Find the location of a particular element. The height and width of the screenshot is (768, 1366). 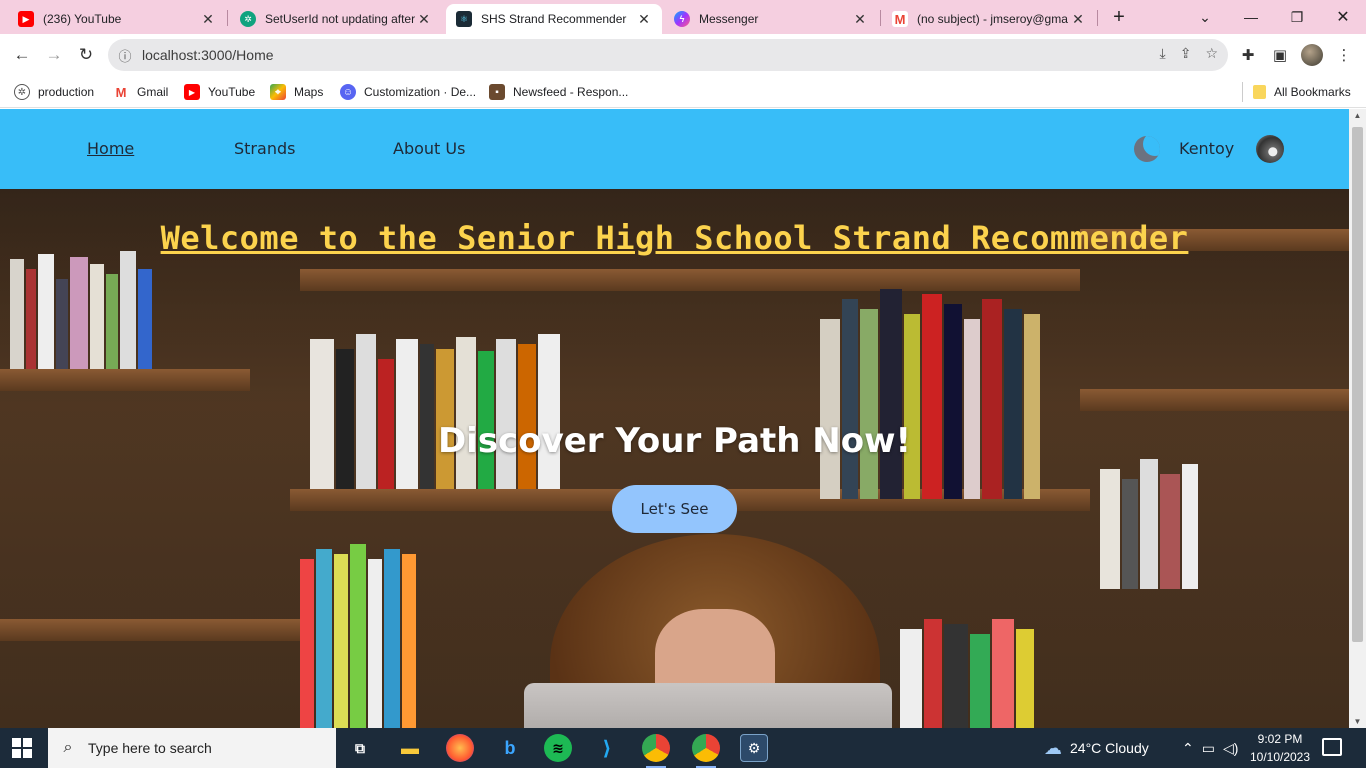

weather-widget: ☁ 24°C Cloudy is located at coordinates (1096, 748).